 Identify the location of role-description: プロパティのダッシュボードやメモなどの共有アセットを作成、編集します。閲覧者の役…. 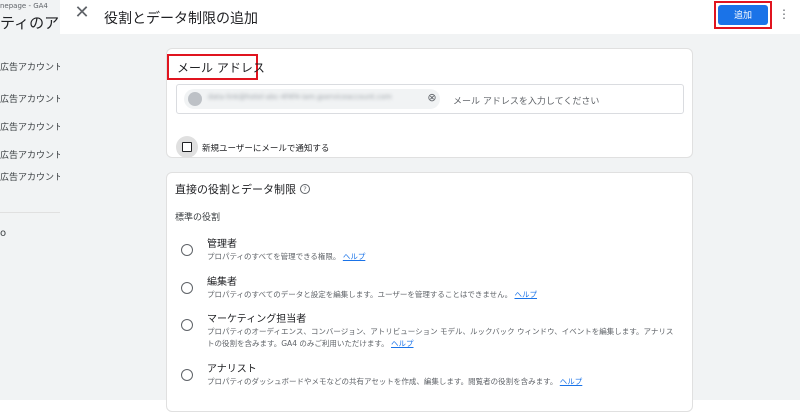
(442, 382).